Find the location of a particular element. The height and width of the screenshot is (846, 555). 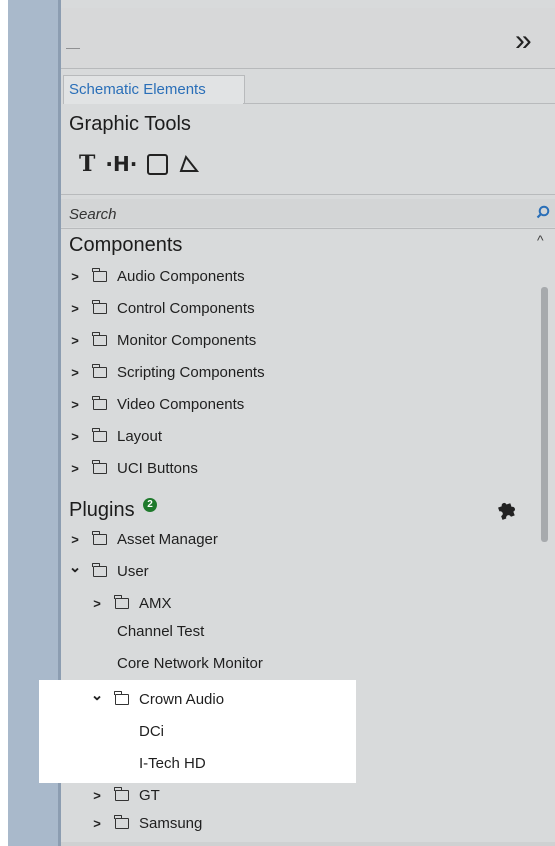

tree-item-label: Control Components is located at coordinates (186, 308).